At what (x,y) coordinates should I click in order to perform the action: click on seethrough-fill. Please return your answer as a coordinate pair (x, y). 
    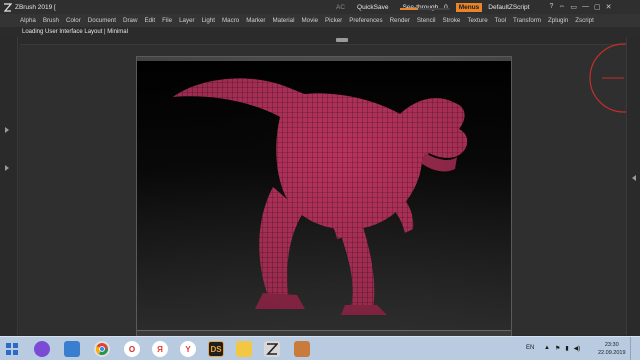
    Looking at the image, I should click on (409, 8).